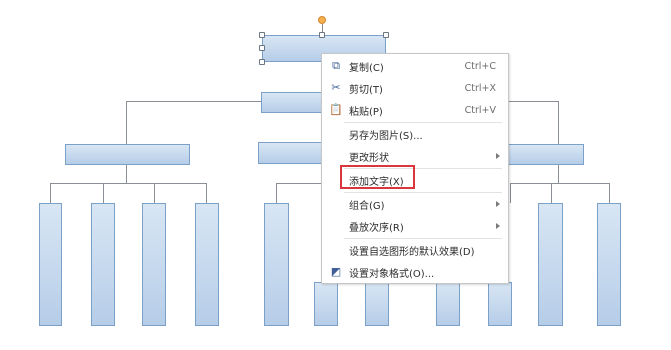  What do you see at coordinates (128, 183) in the screenshot?
I see `left-leaf-bus` at bounding box center [128, 183].